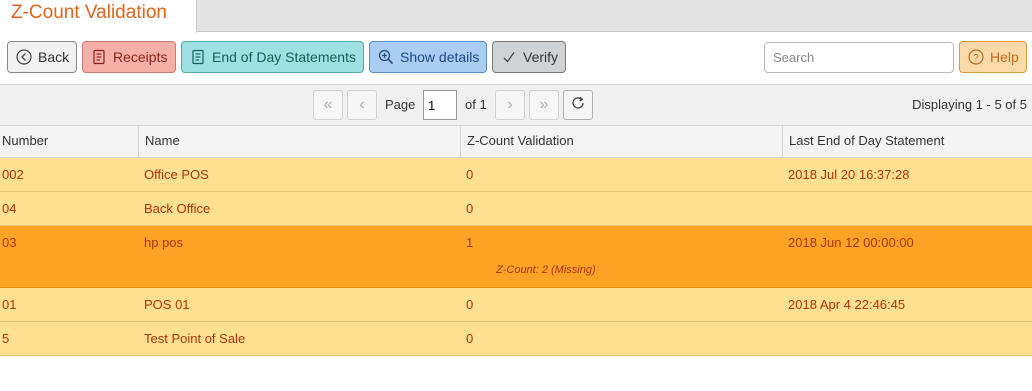  I want to click on back-button: Back, so click(42, 57).